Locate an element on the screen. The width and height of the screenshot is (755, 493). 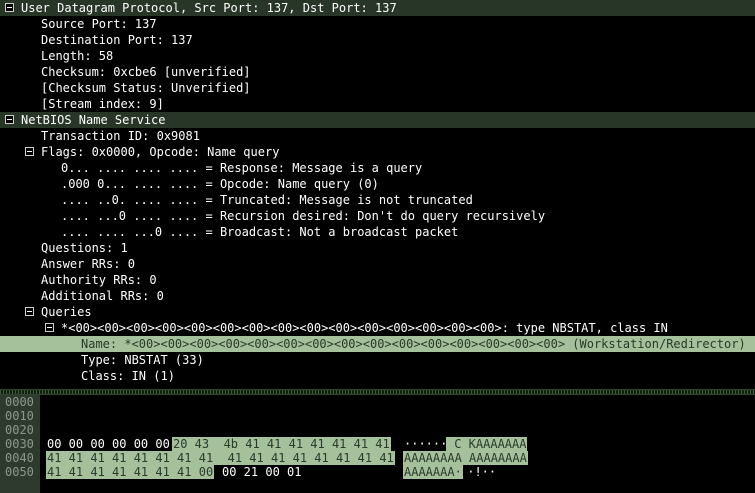
queries-label: Queries is located at coordinates (66, 312).